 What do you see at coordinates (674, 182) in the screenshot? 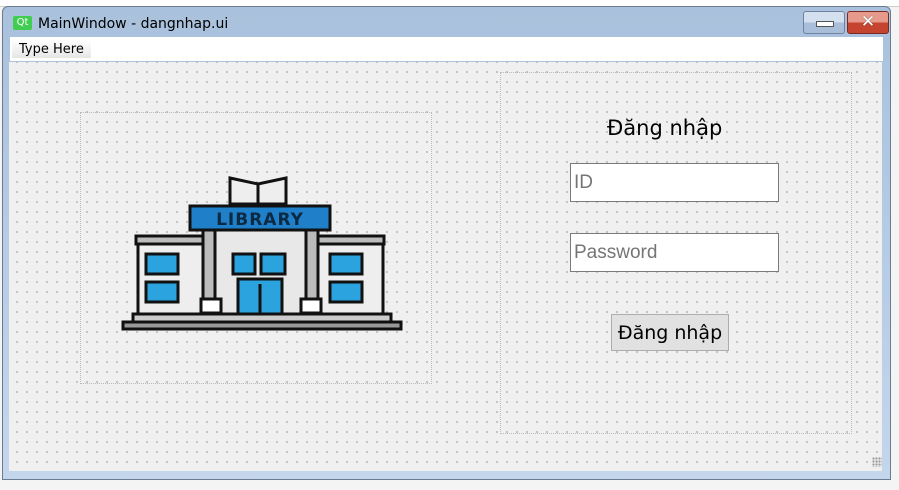
I see `id-input` at bounding box center [674, 182].